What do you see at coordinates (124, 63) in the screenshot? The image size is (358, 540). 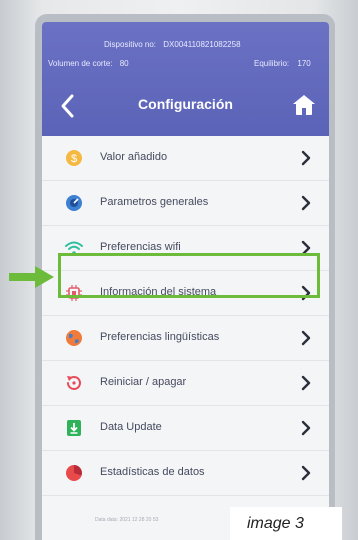 I see `cut-volume-value: 80` at bounding box center [124, 63].